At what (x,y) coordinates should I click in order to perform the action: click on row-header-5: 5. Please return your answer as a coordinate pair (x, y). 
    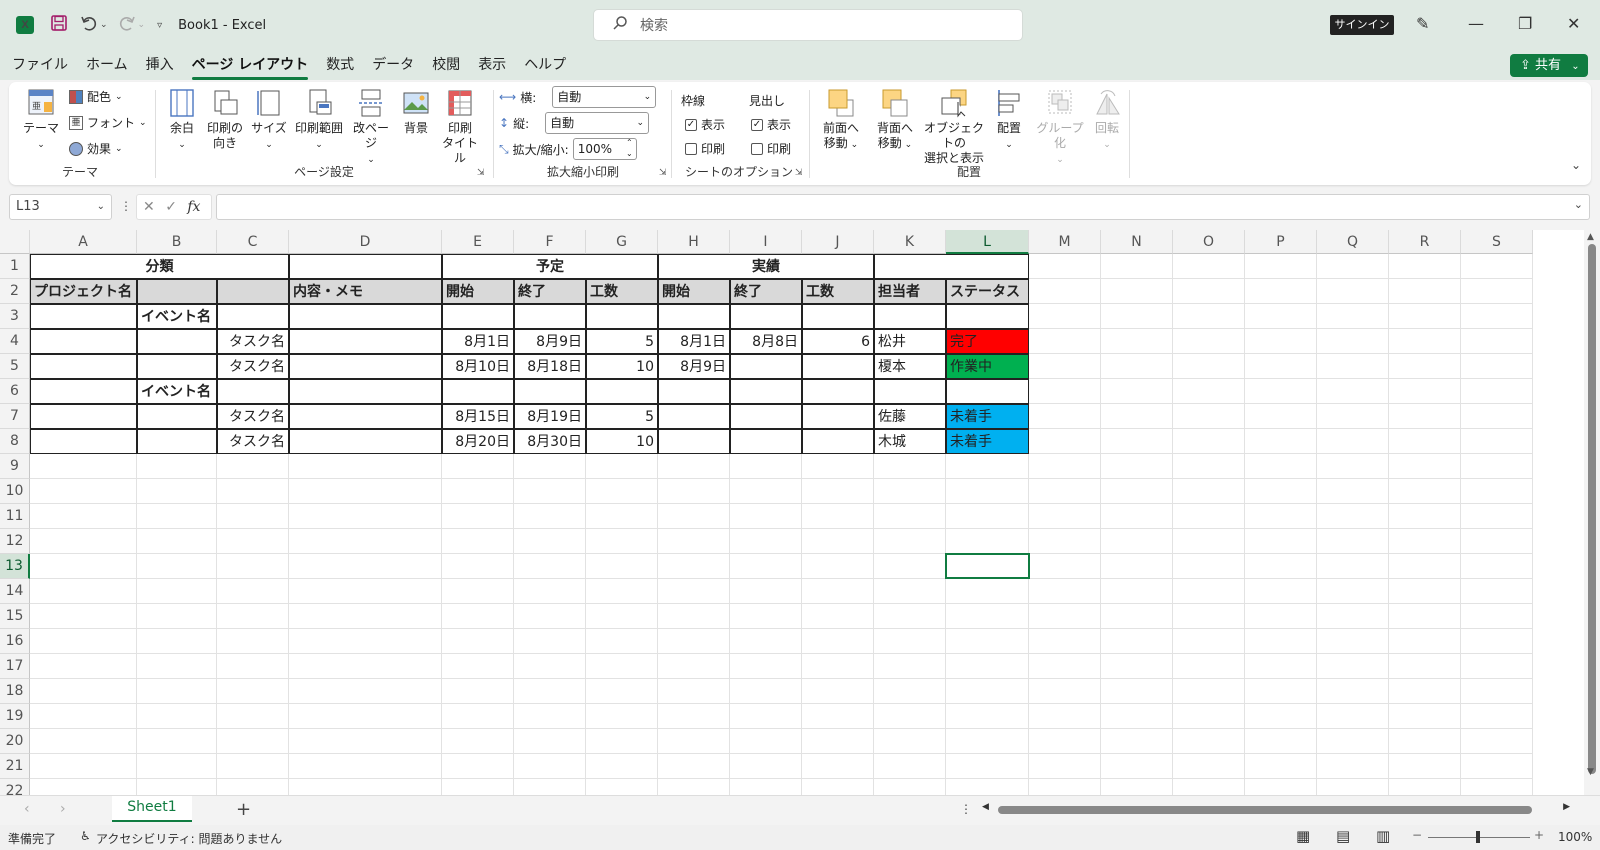
    Looking at the image, I should click on (15, 366).